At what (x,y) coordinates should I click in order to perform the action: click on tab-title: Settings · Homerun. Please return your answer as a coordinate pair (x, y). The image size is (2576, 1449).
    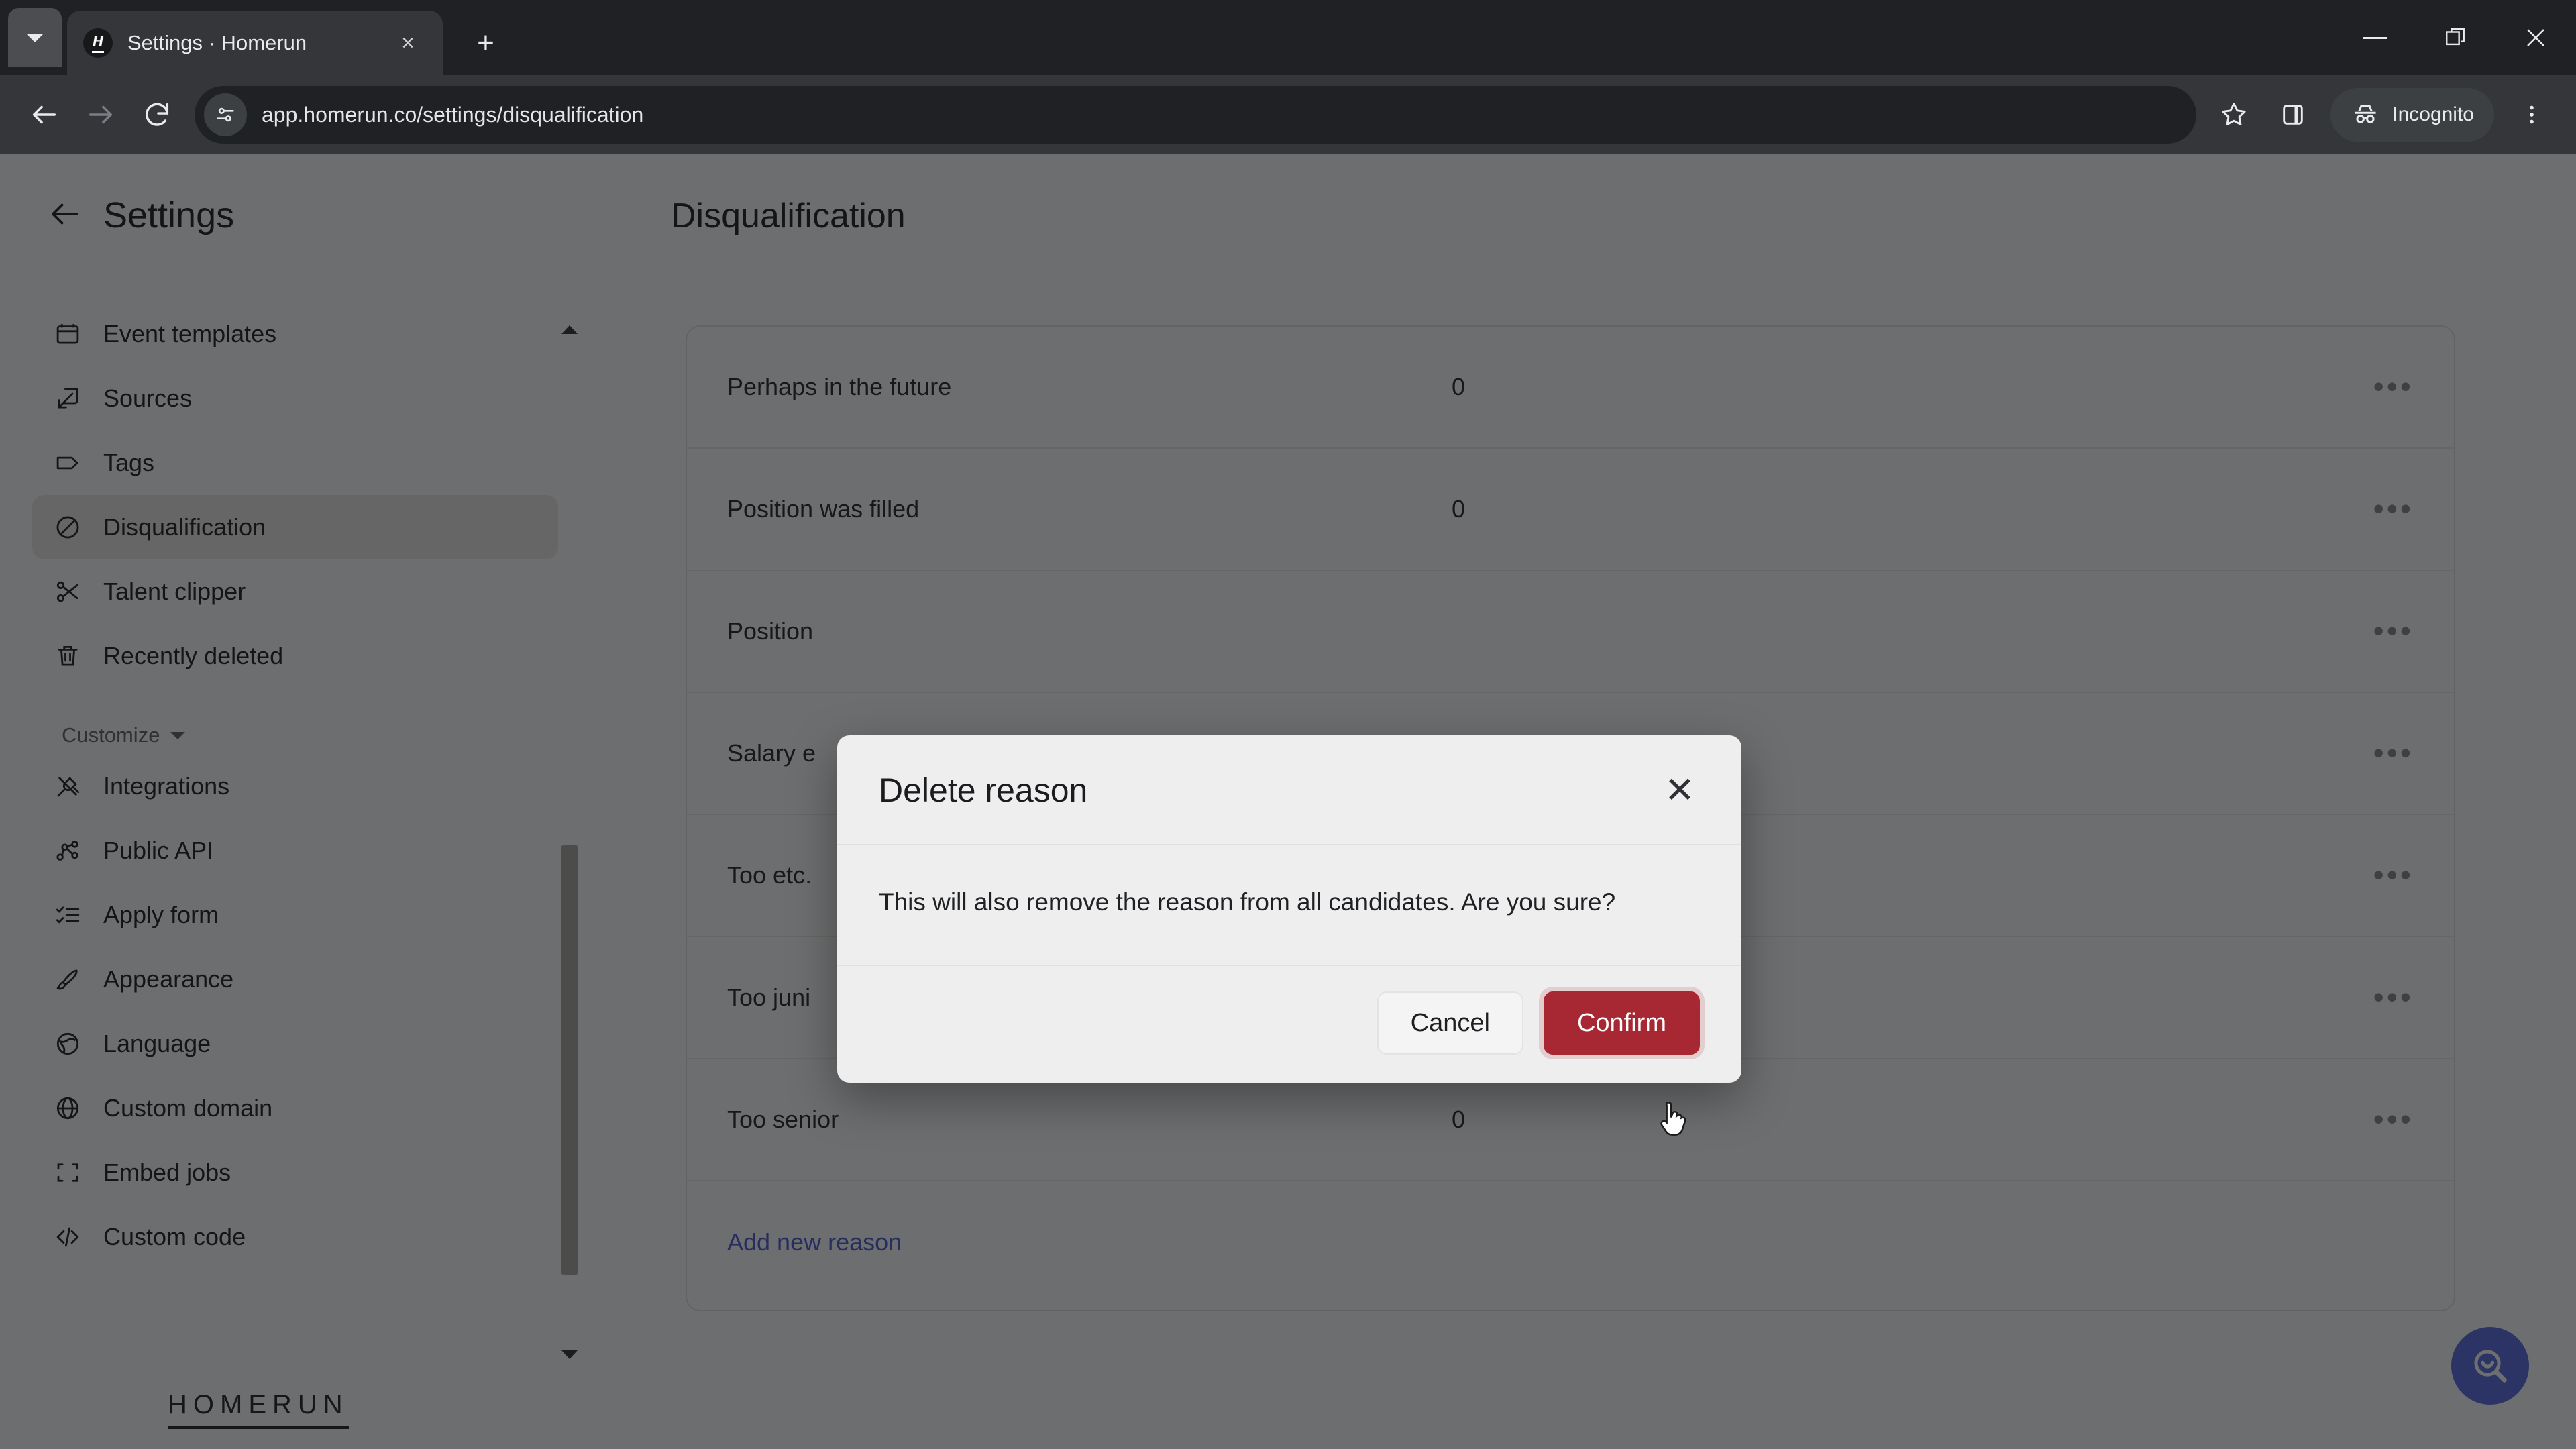
    Looking at the image, I should click on (217, 42).